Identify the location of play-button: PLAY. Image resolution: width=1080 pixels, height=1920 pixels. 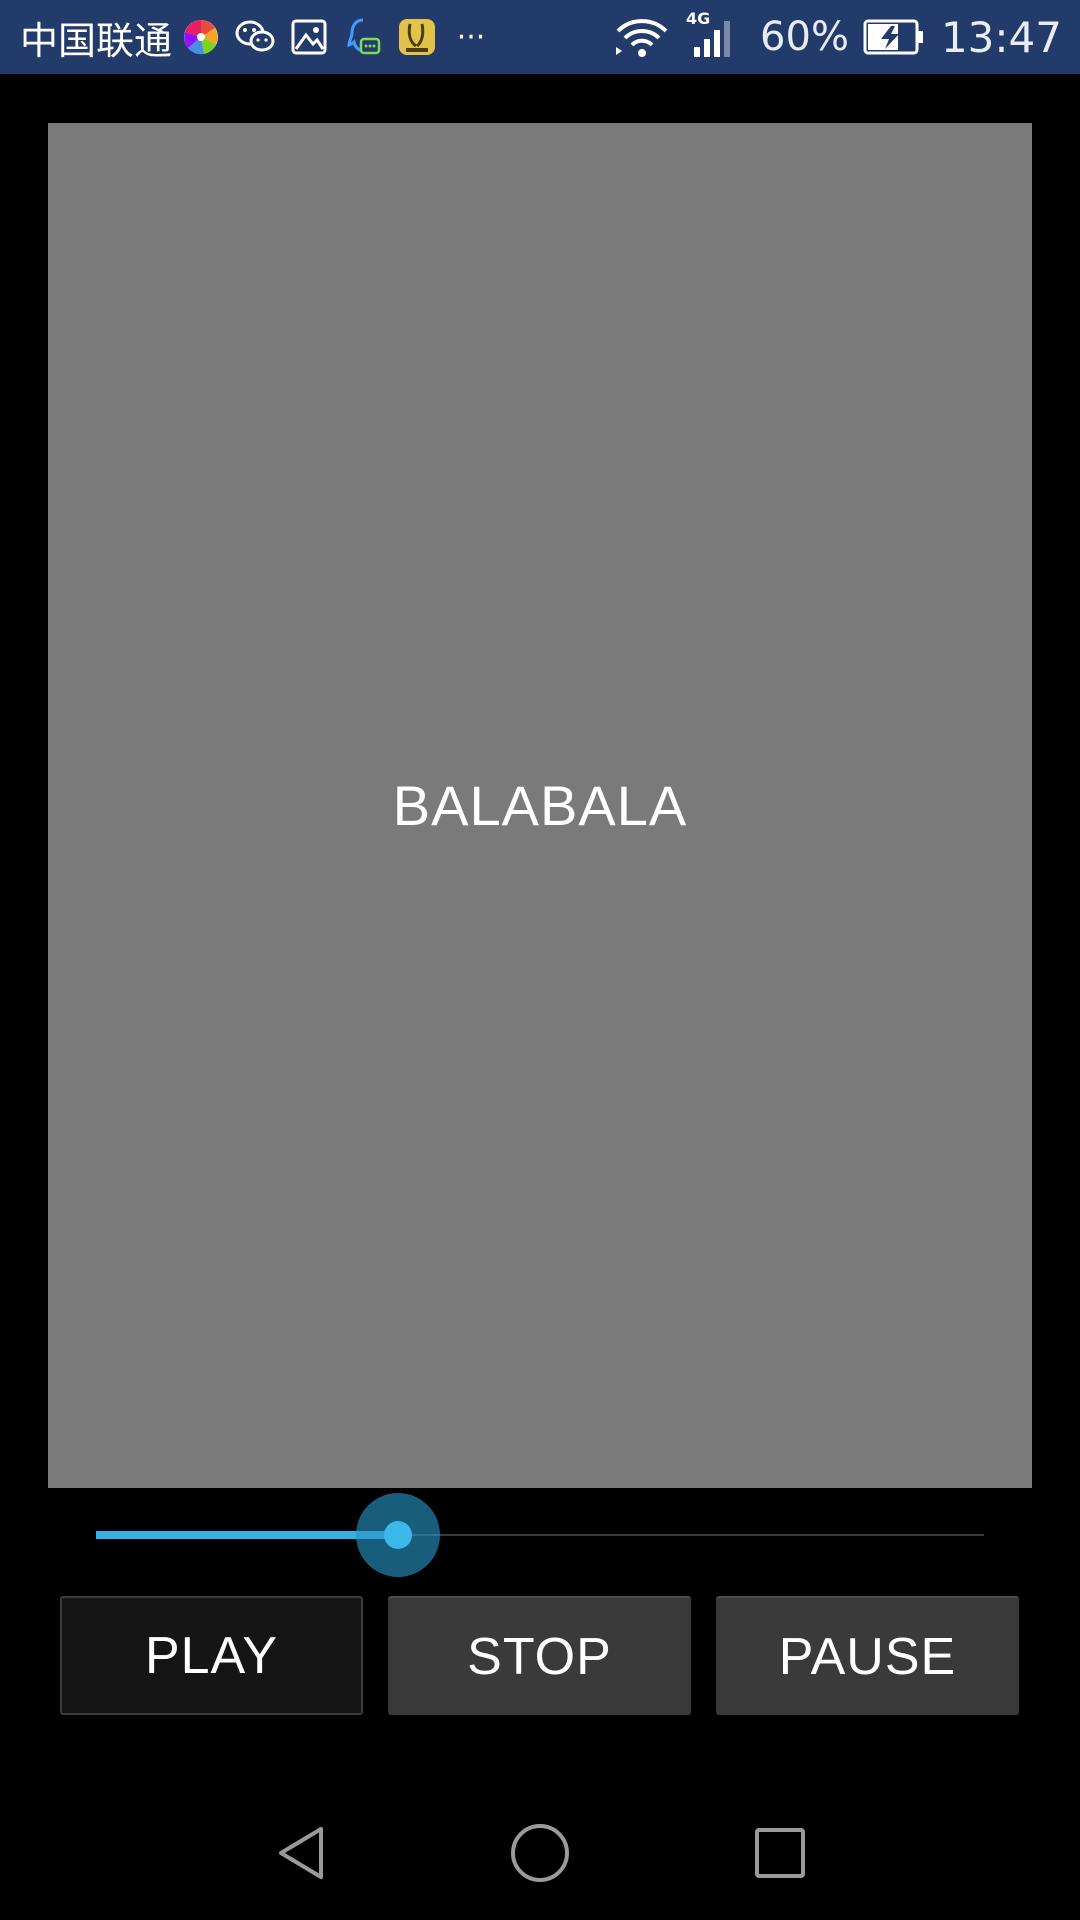
(211, 1655).